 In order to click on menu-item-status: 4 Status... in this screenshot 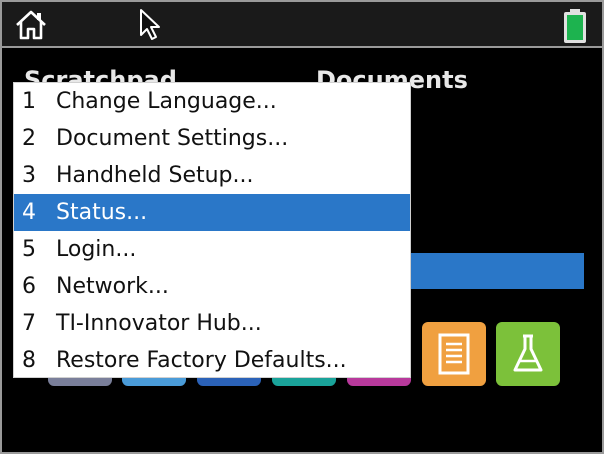, I will do `click(212, 212)`.